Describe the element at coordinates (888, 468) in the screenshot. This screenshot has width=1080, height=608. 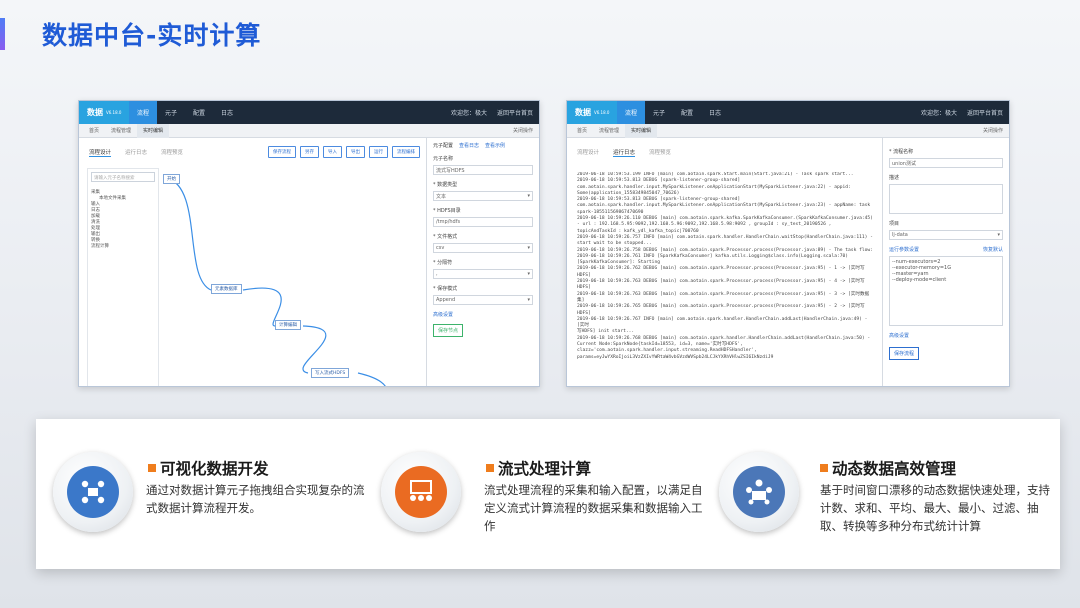
I see `feature-title: 动态数据高效管理` at that location.